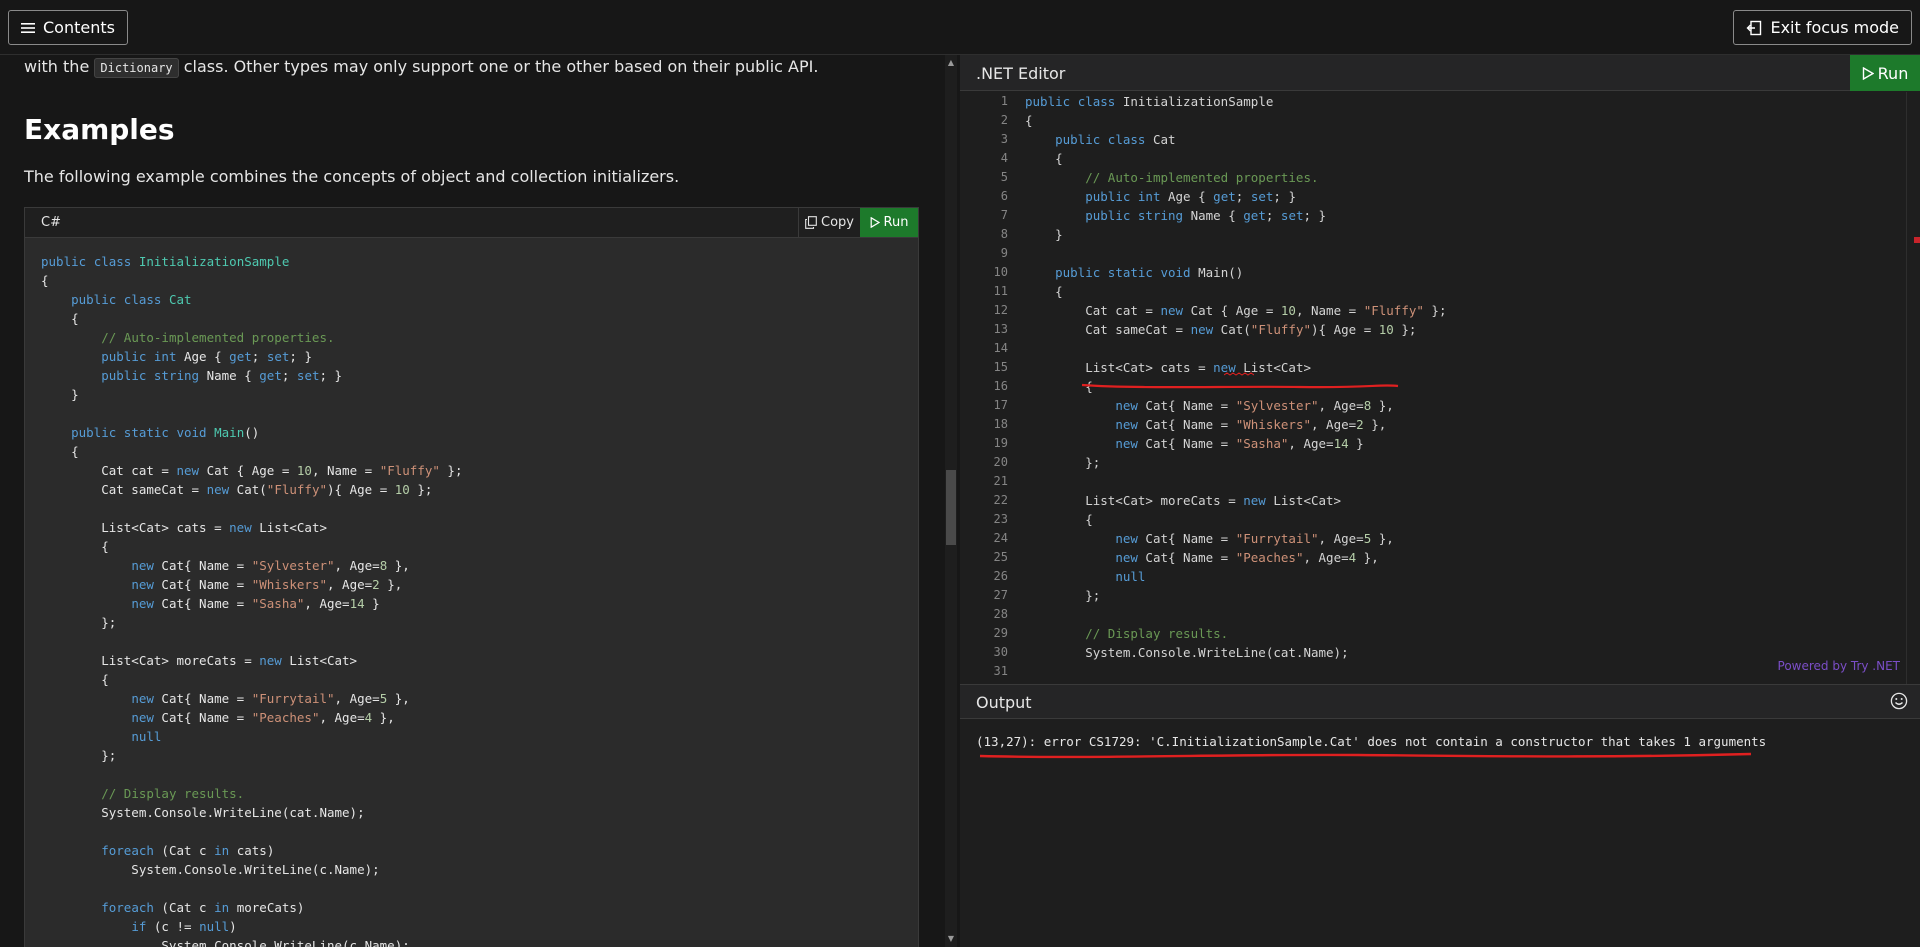  What do you see at coordinates (57, 66) in the screenshot?
I see `intro-text-before: with the` at bounding box center [57, 66].